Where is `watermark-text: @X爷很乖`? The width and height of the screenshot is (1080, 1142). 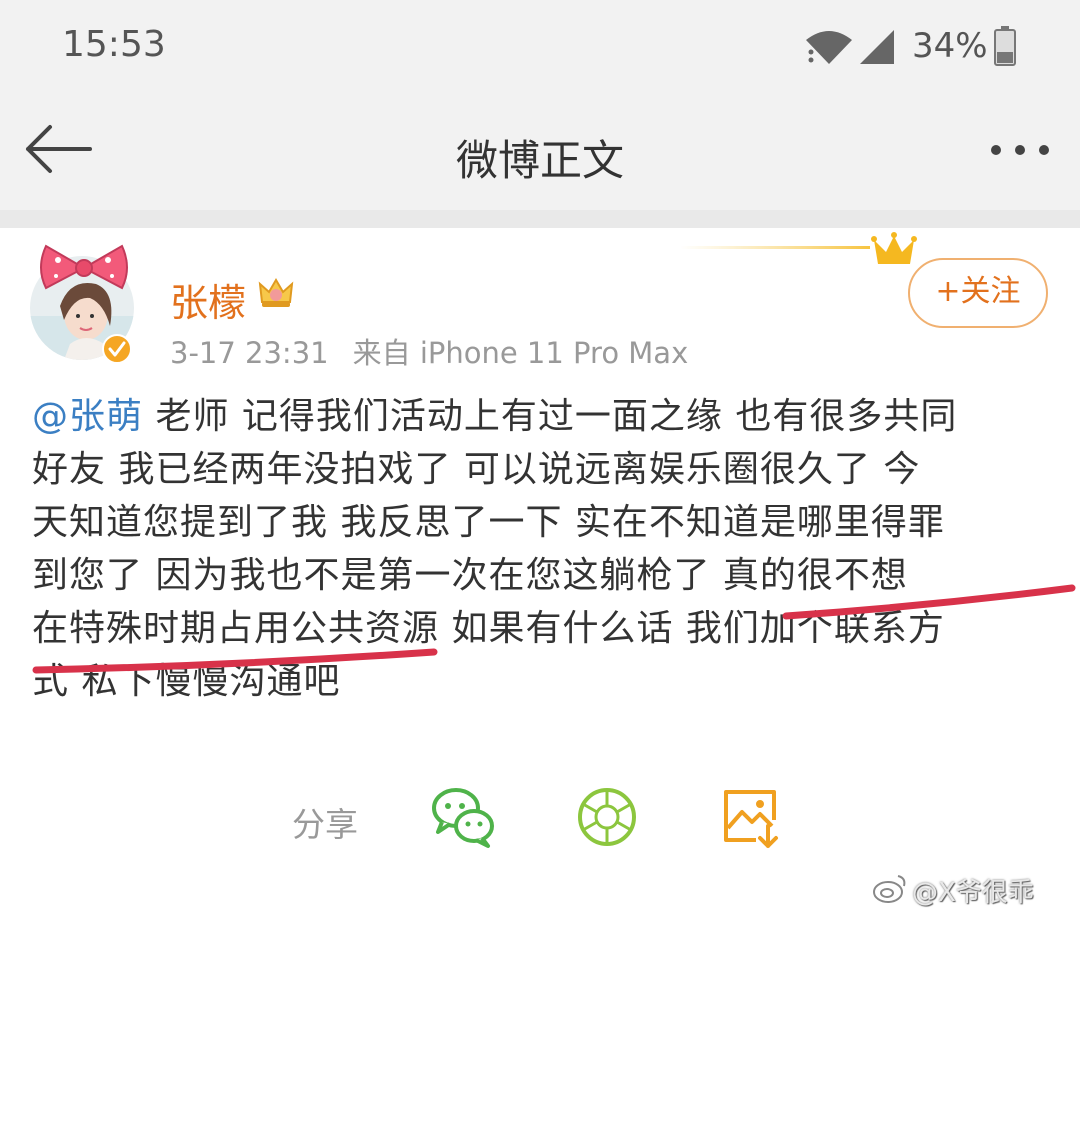 watermark-text: @X爷很乖 is located at coordinates (973, 893).